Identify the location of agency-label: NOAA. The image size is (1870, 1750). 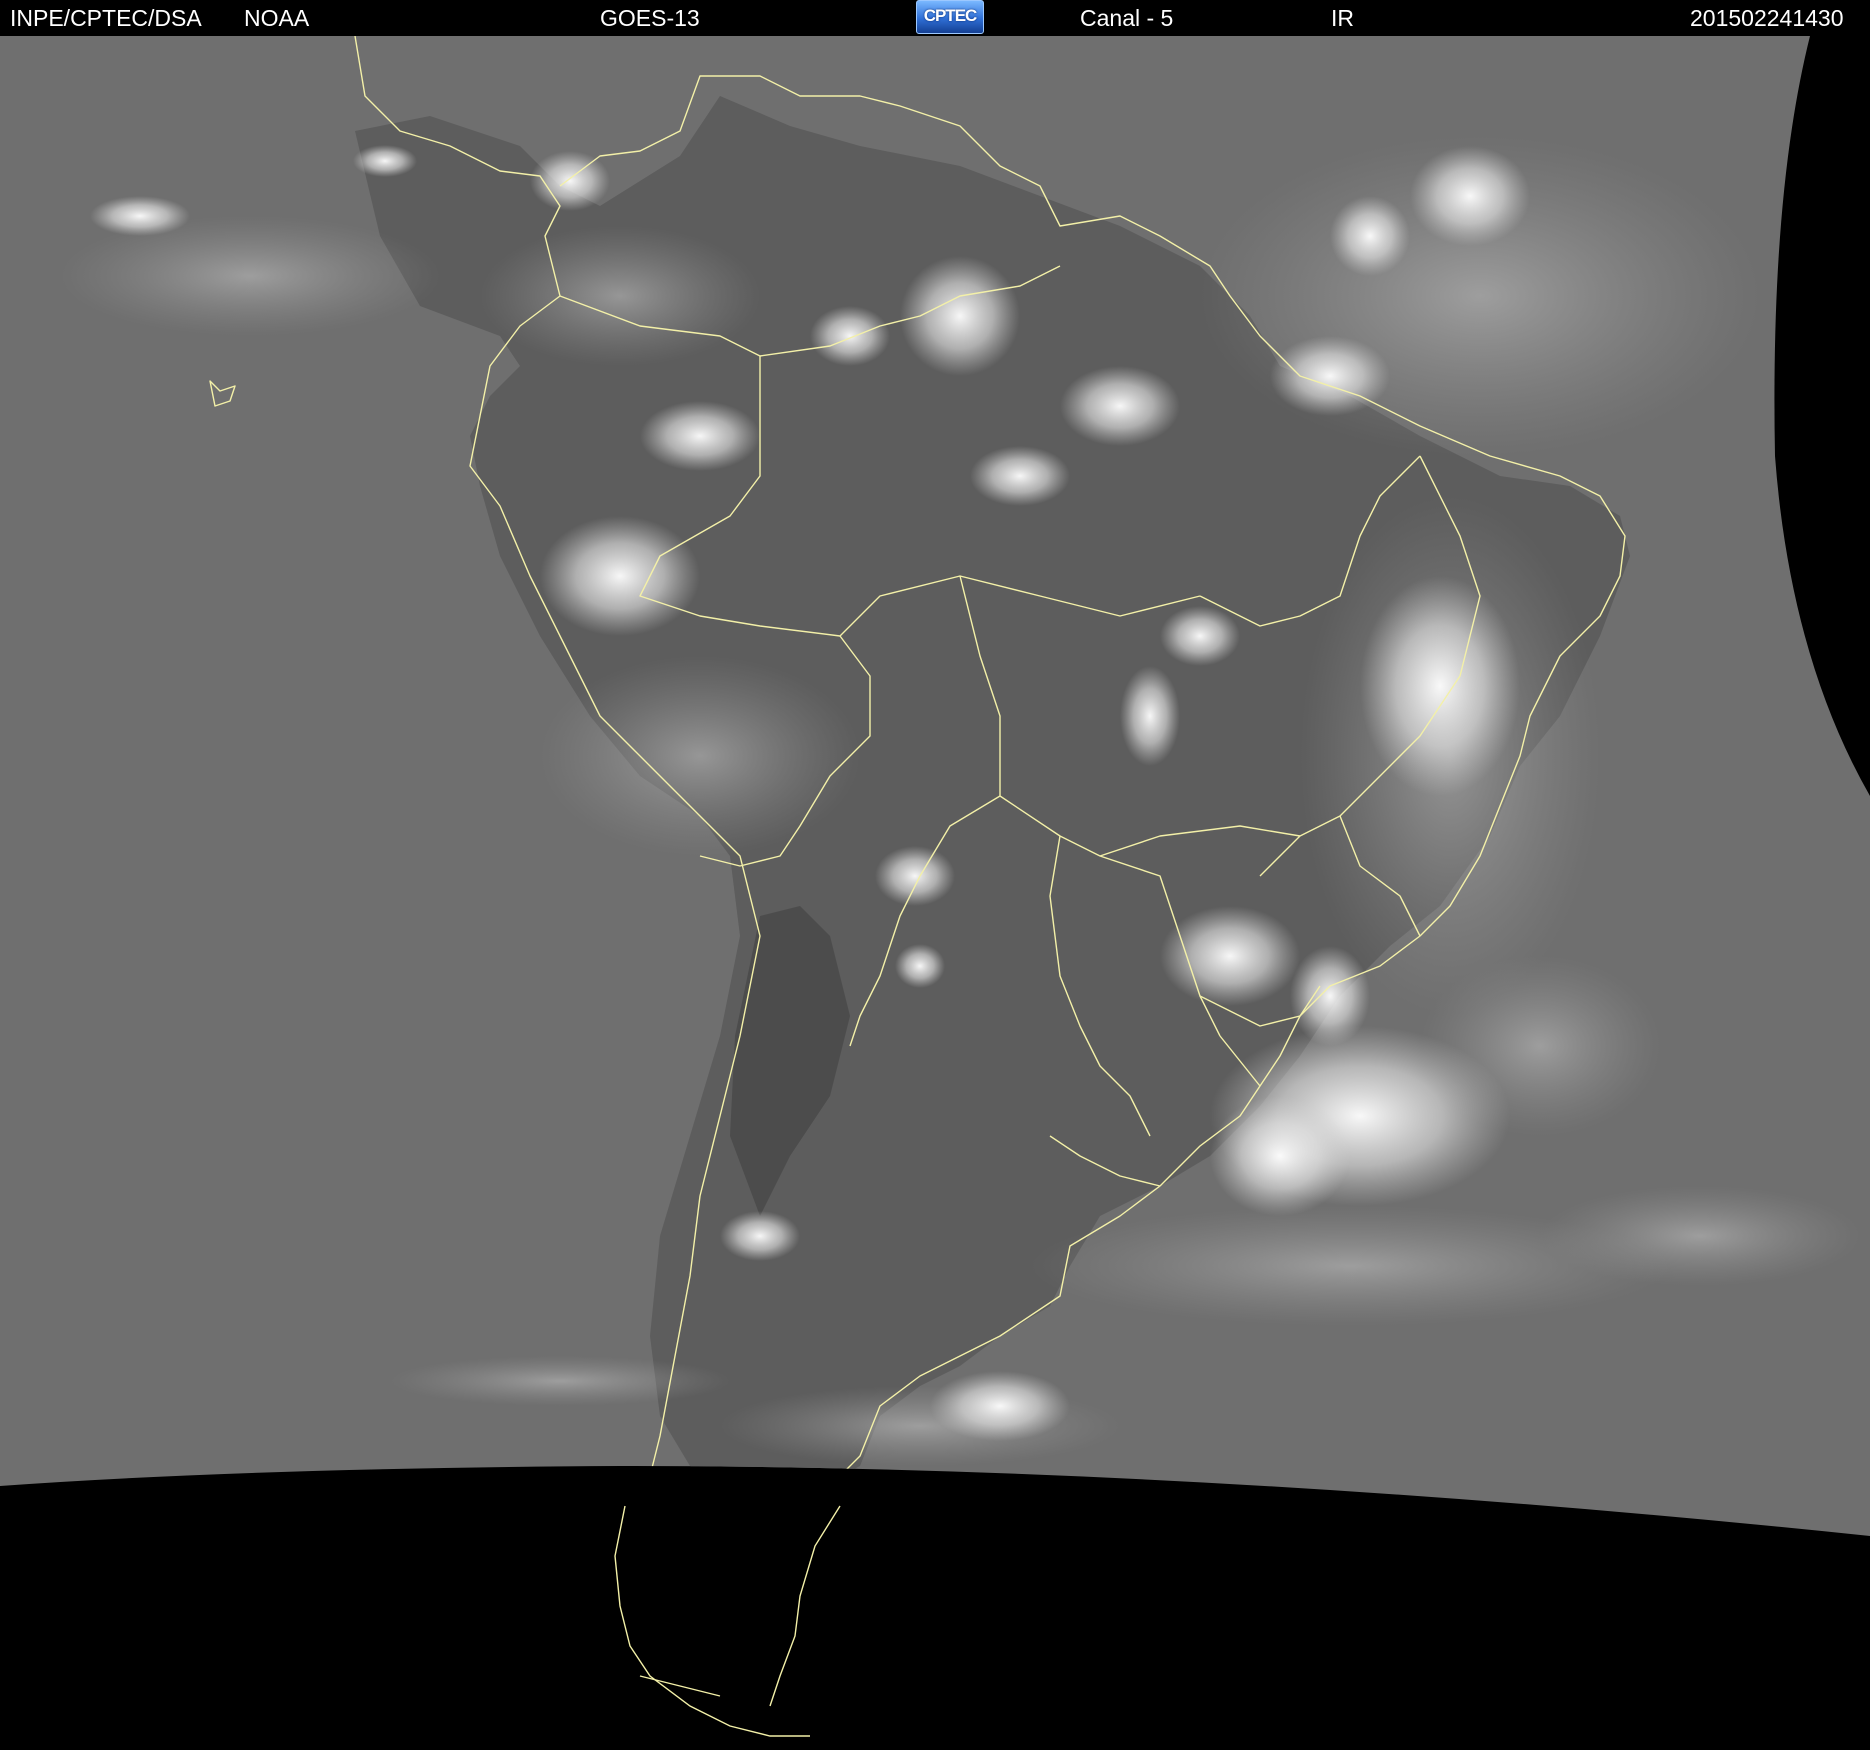
(277, 18).